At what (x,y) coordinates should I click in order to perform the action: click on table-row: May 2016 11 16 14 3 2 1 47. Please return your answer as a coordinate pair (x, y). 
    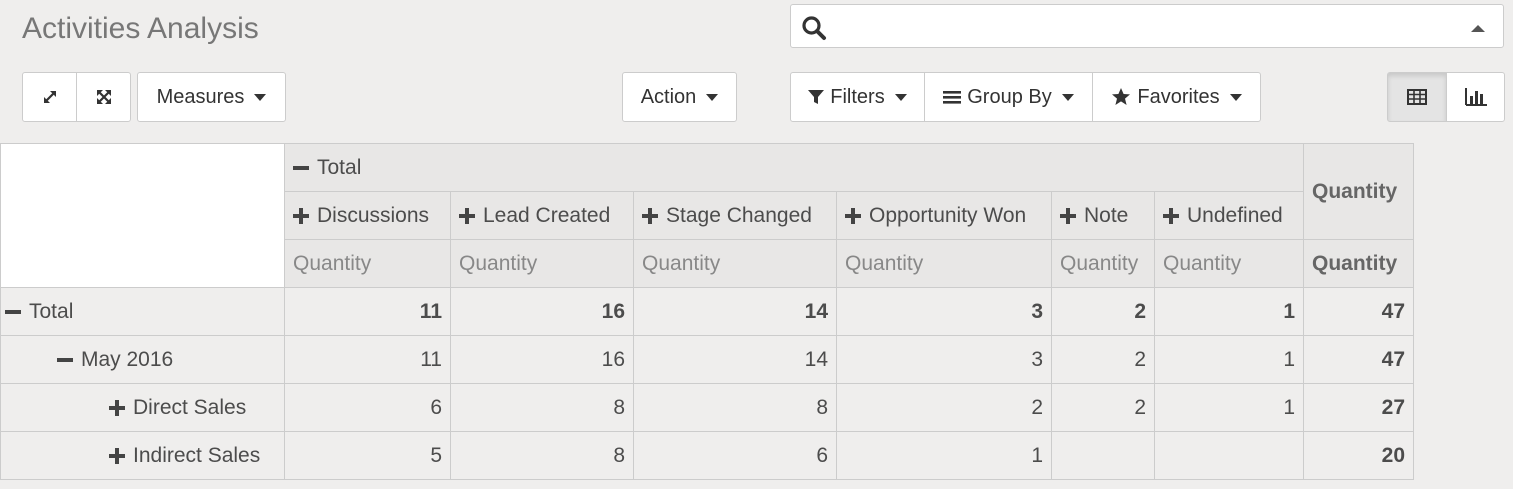
    Looking at the image, I should click on (707, 359).